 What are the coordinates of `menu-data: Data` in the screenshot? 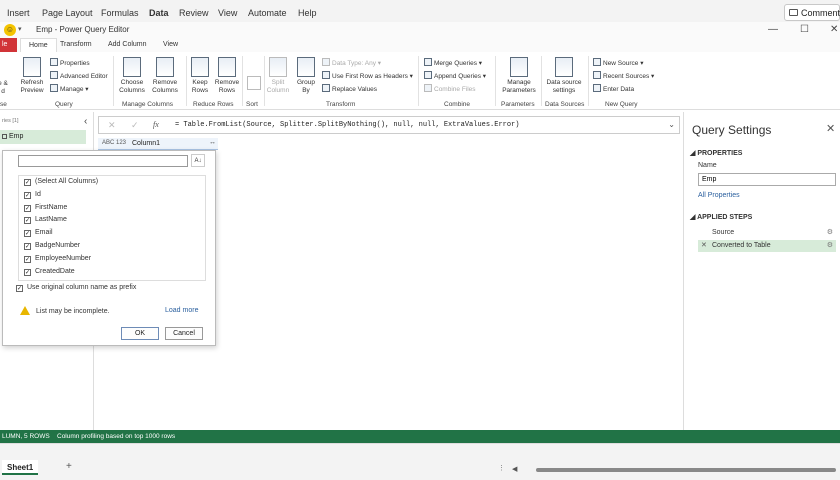 It's located at (159, 13).